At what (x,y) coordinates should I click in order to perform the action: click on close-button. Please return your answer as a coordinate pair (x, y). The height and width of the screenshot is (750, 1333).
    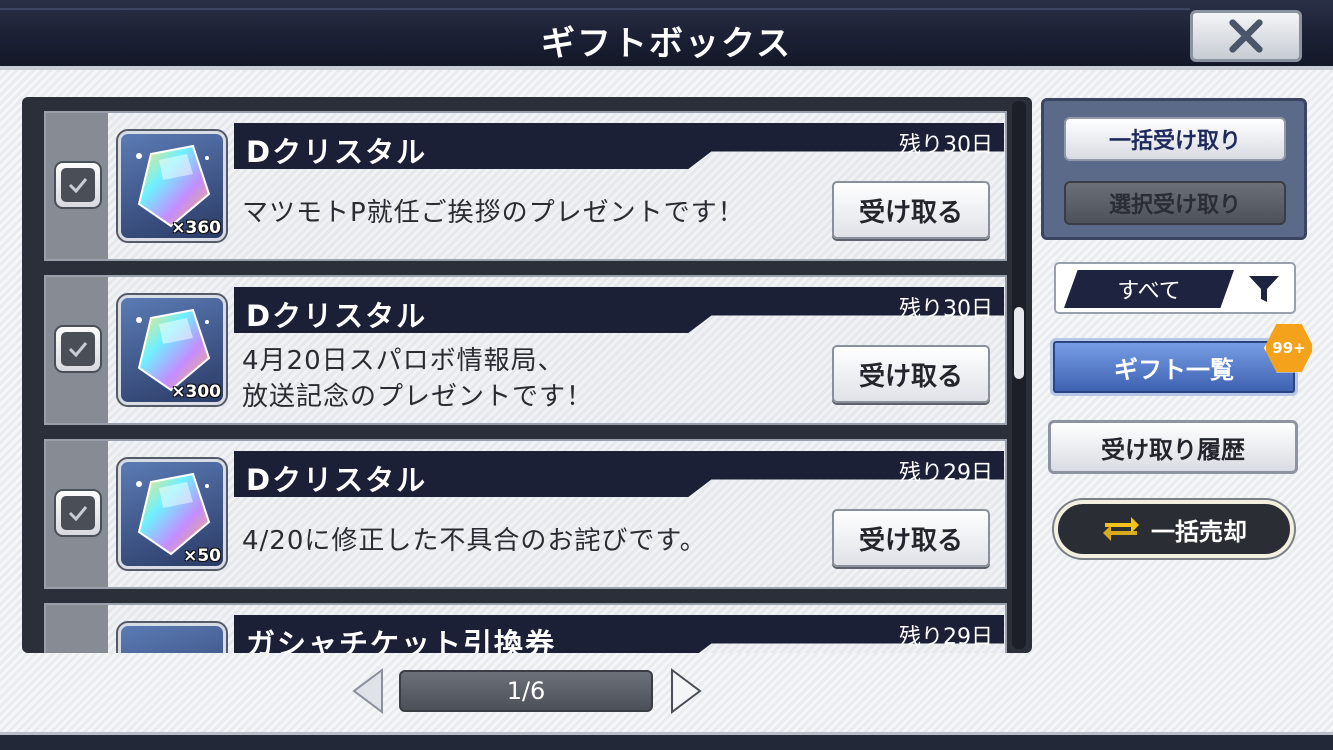
    Looking at the image, I should click on (1246, 36).